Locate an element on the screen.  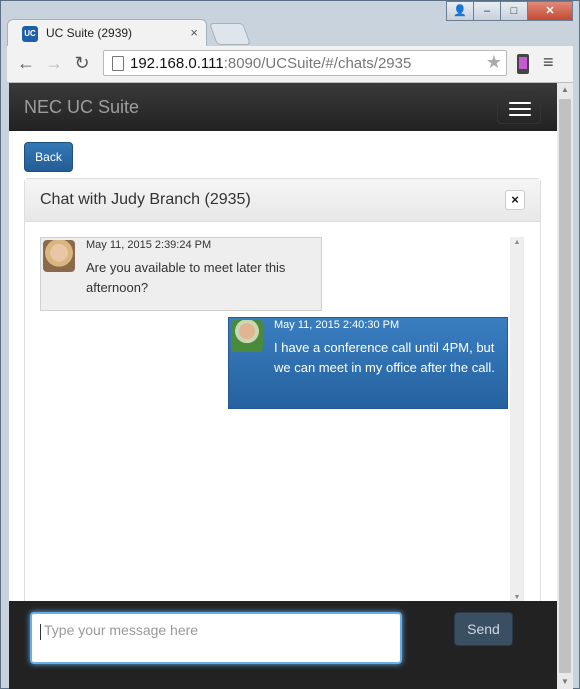
maximize-button: □ is located at coordinates (514, 11).